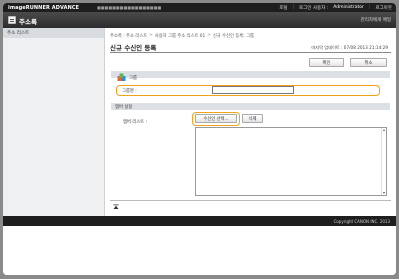 The width and height of the screenshot is (399, 279). Describe the element at coordinates (44, 8) in the screenshot. I see `product-name: imageRUNNER ADVANCE` at that location.